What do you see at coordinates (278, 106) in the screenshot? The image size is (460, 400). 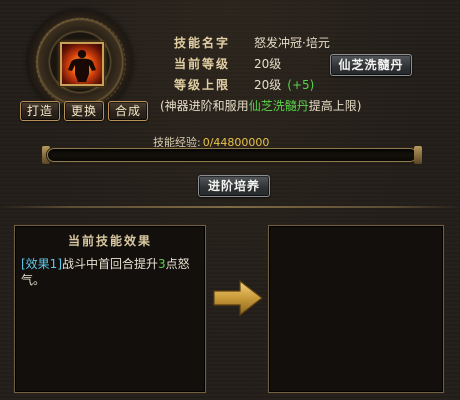 I see `note-item-link: 仙芝洗髓丹` at bounding box center [278, 106].